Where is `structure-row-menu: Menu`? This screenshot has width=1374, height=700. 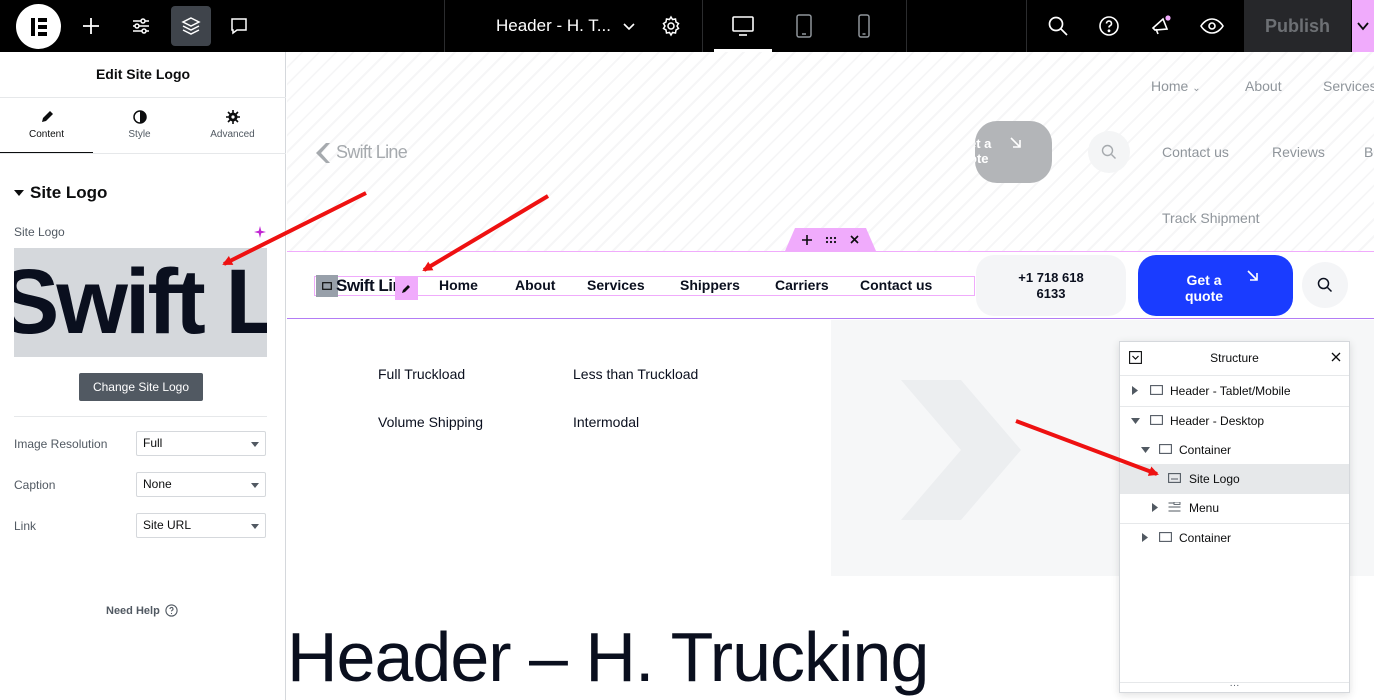 structure-row-menu: Menu is located at coordinates (1234, 508).